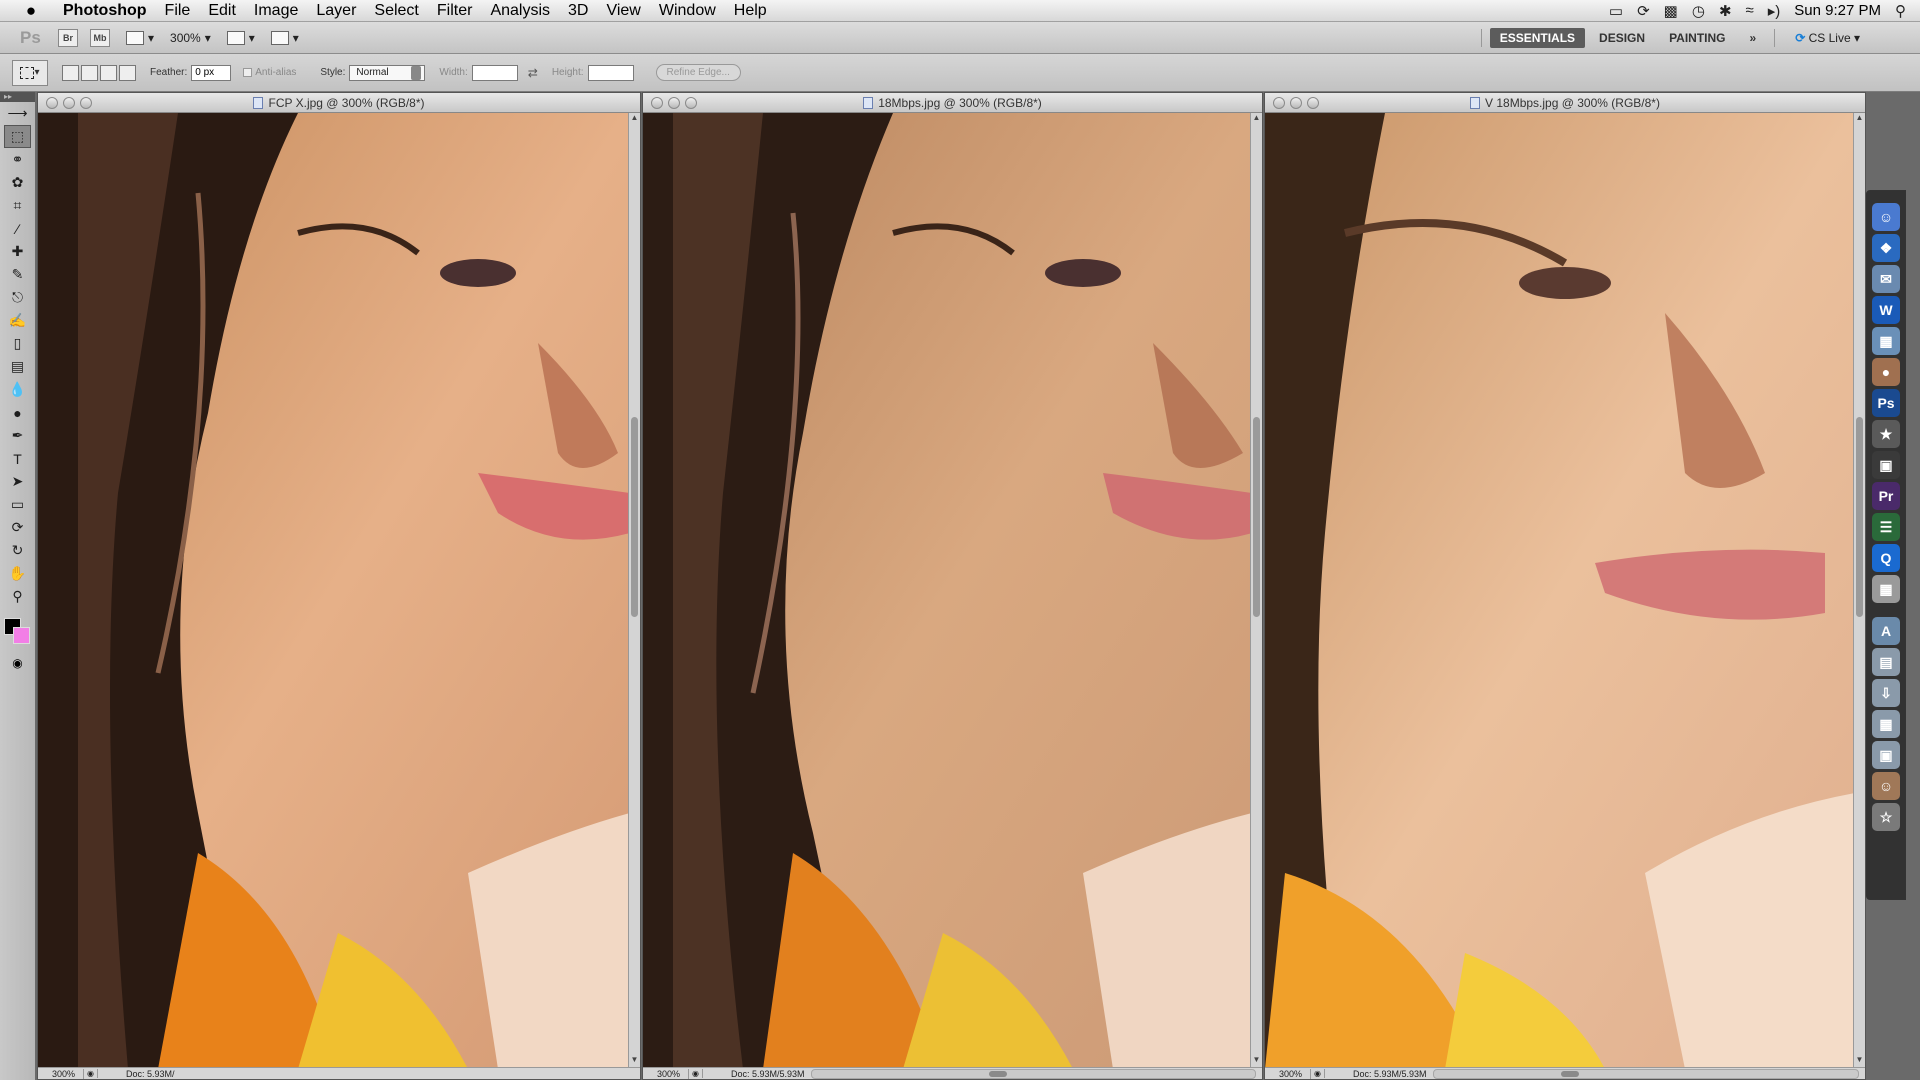  Describe the element at coordinates (1750, 10) in the screenshot. I see `wifi-icon: ≈` at that location.